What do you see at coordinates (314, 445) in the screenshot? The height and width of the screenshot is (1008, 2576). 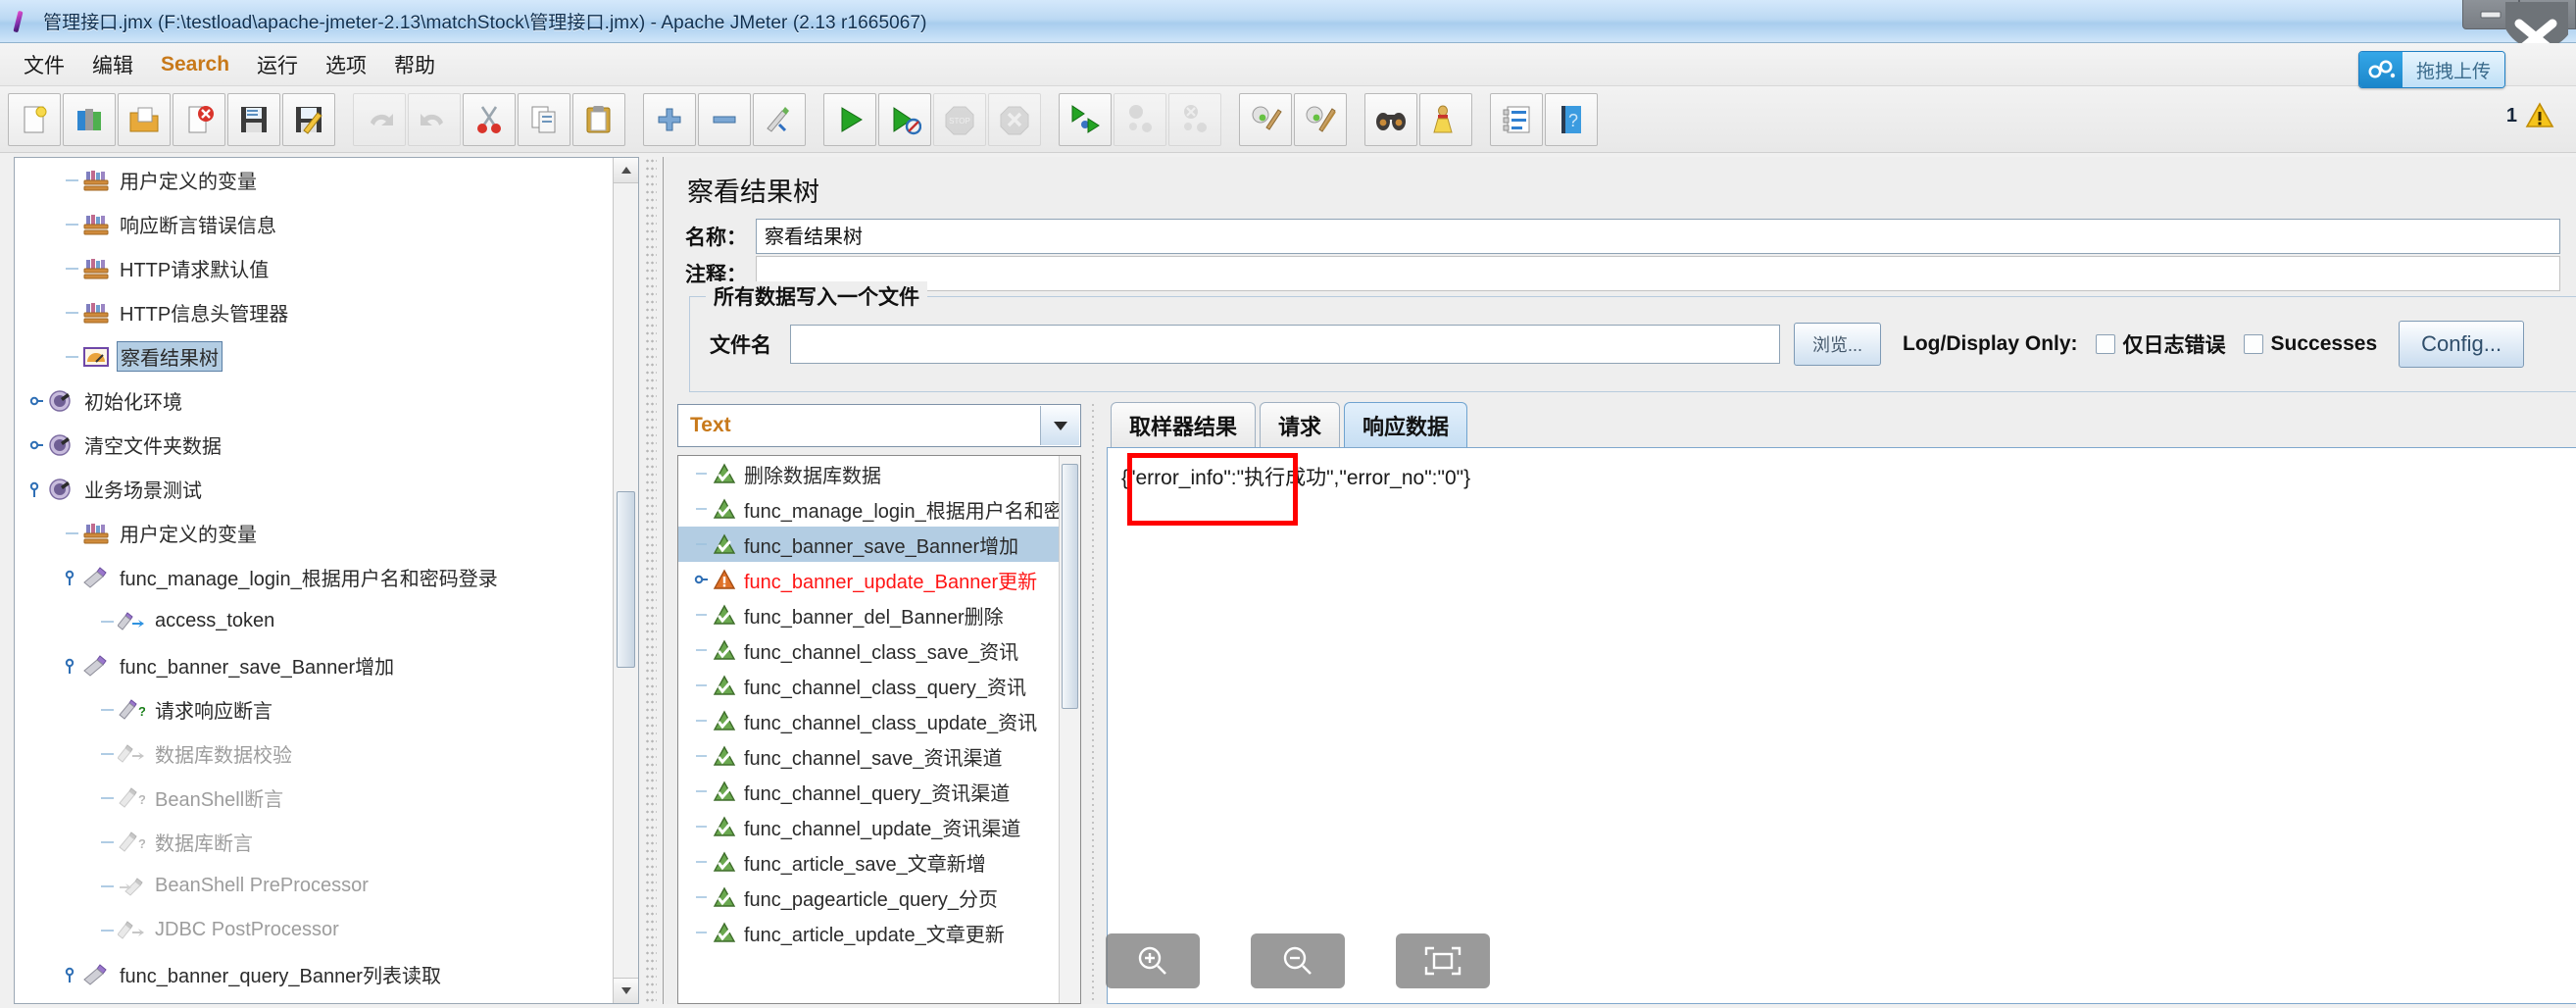 I see `tree-node: 清空文件夹数据` at bounding box center [314, 445].